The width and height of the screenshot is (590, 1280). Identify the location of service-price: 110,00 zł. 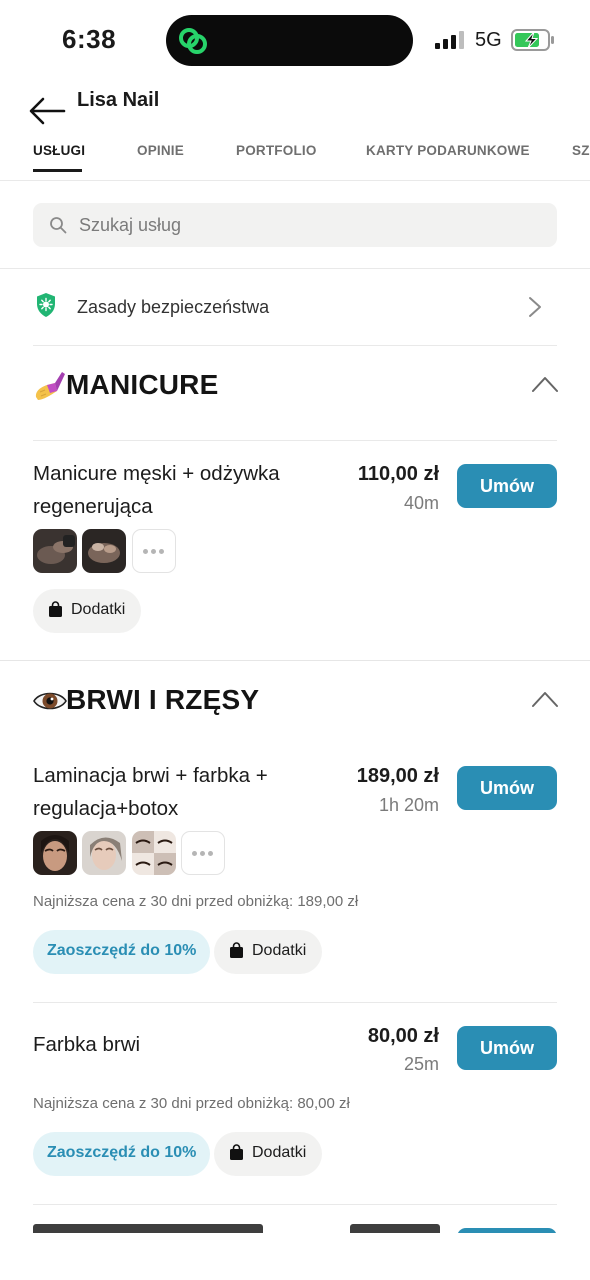
(398, 474).